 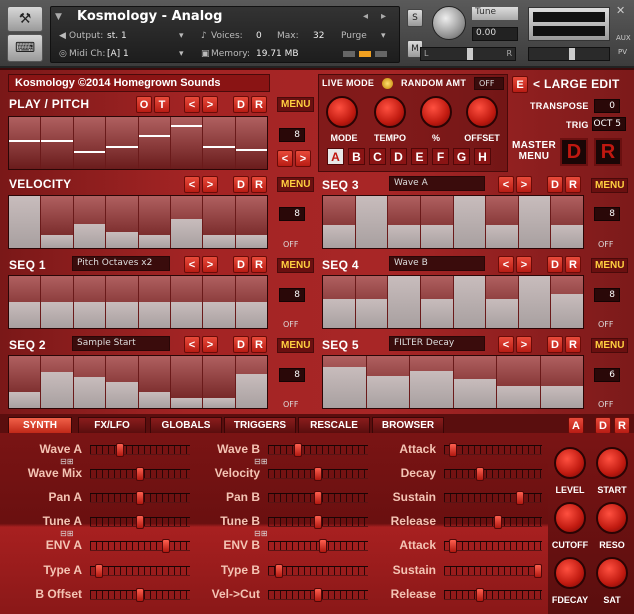 I want to click on osc-b-velocity-1-slider-thumb, so click(x=318, y=474).